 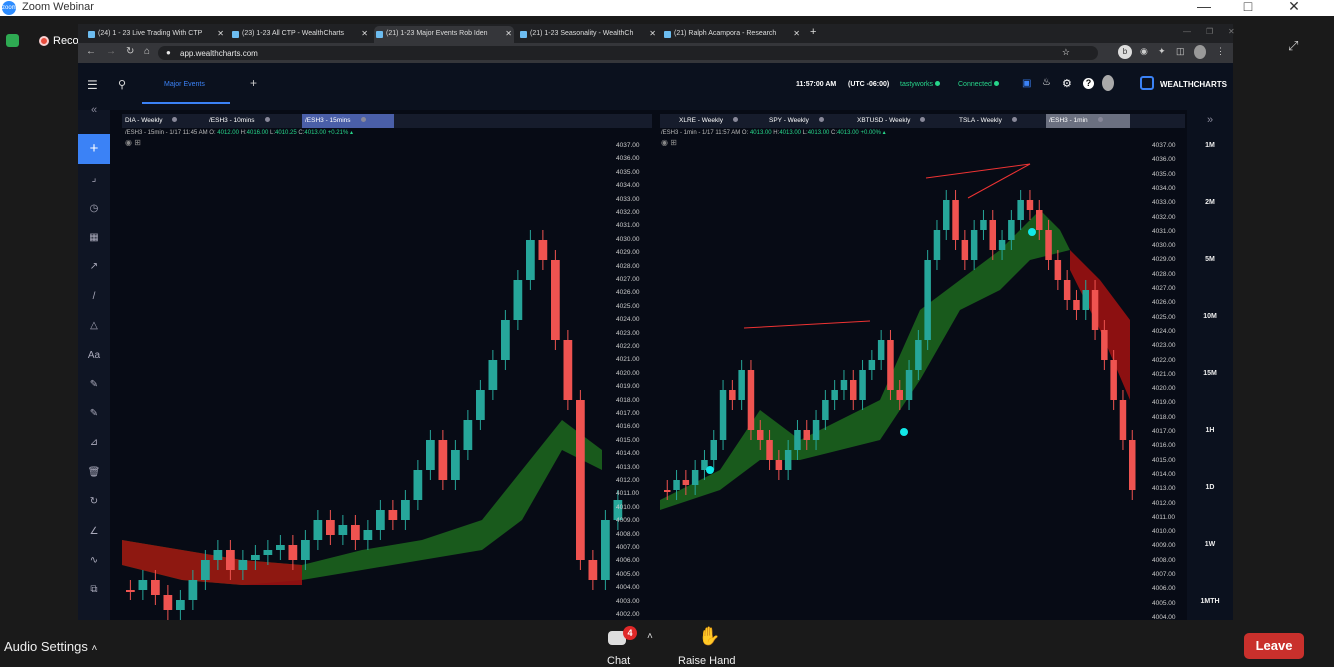 I want to click on profile-avatar-icon: b, so click(x=1125, y=52).